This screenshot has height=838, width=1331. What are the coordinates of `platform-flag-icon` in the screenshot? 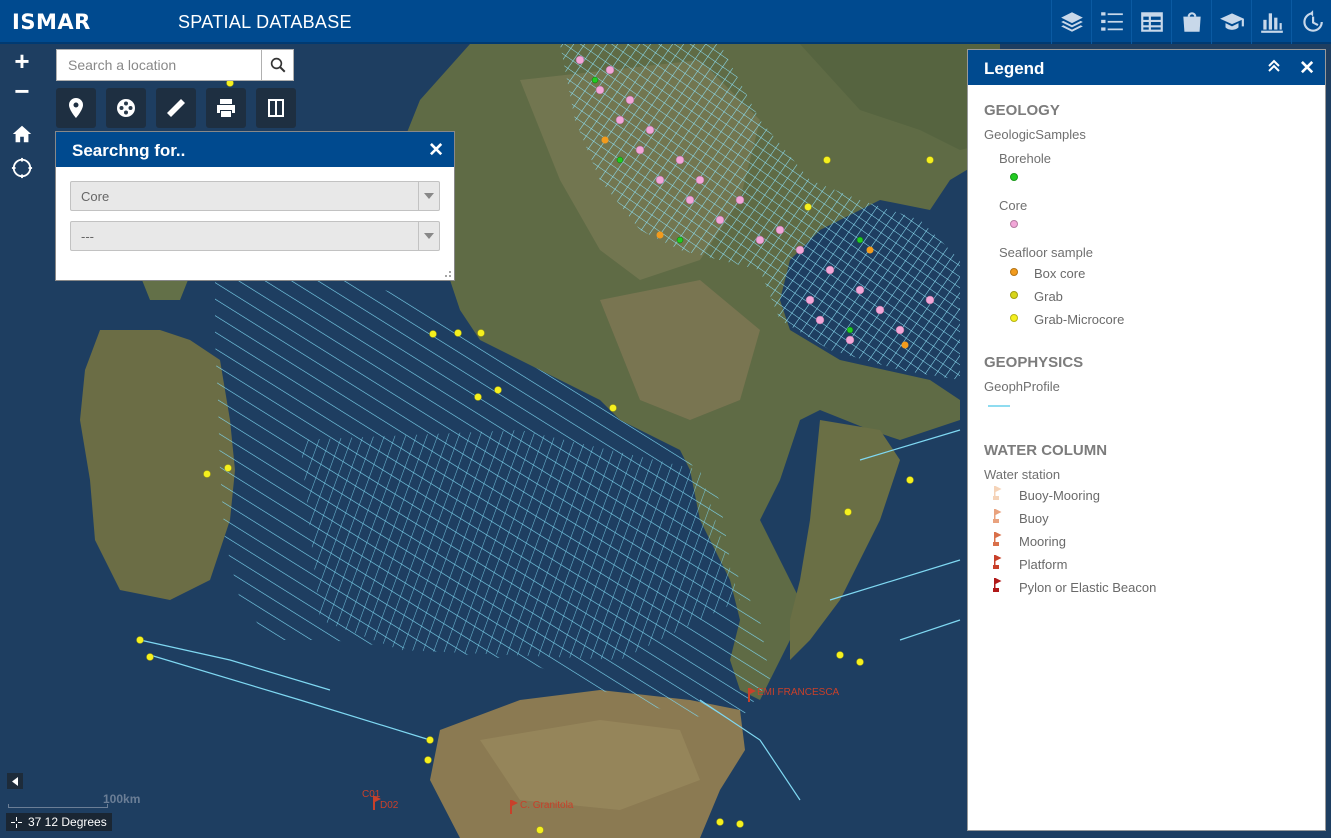 It's located at (997, 562).